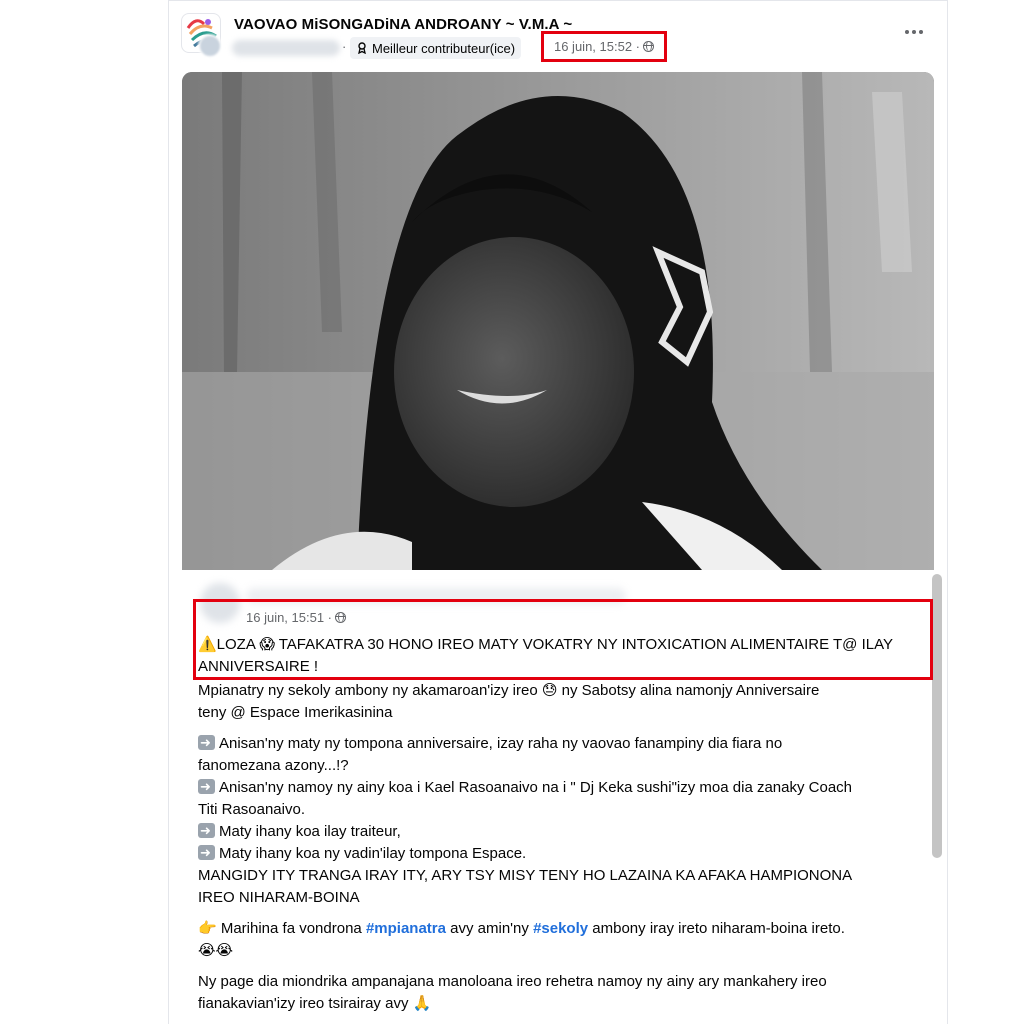 Image resolution: width=1024 pixels, height=1024 pixels. What do you see at coordinates (937, 716) in the screenshot?
I see `scrollbar` at bounding box center [937, 716].